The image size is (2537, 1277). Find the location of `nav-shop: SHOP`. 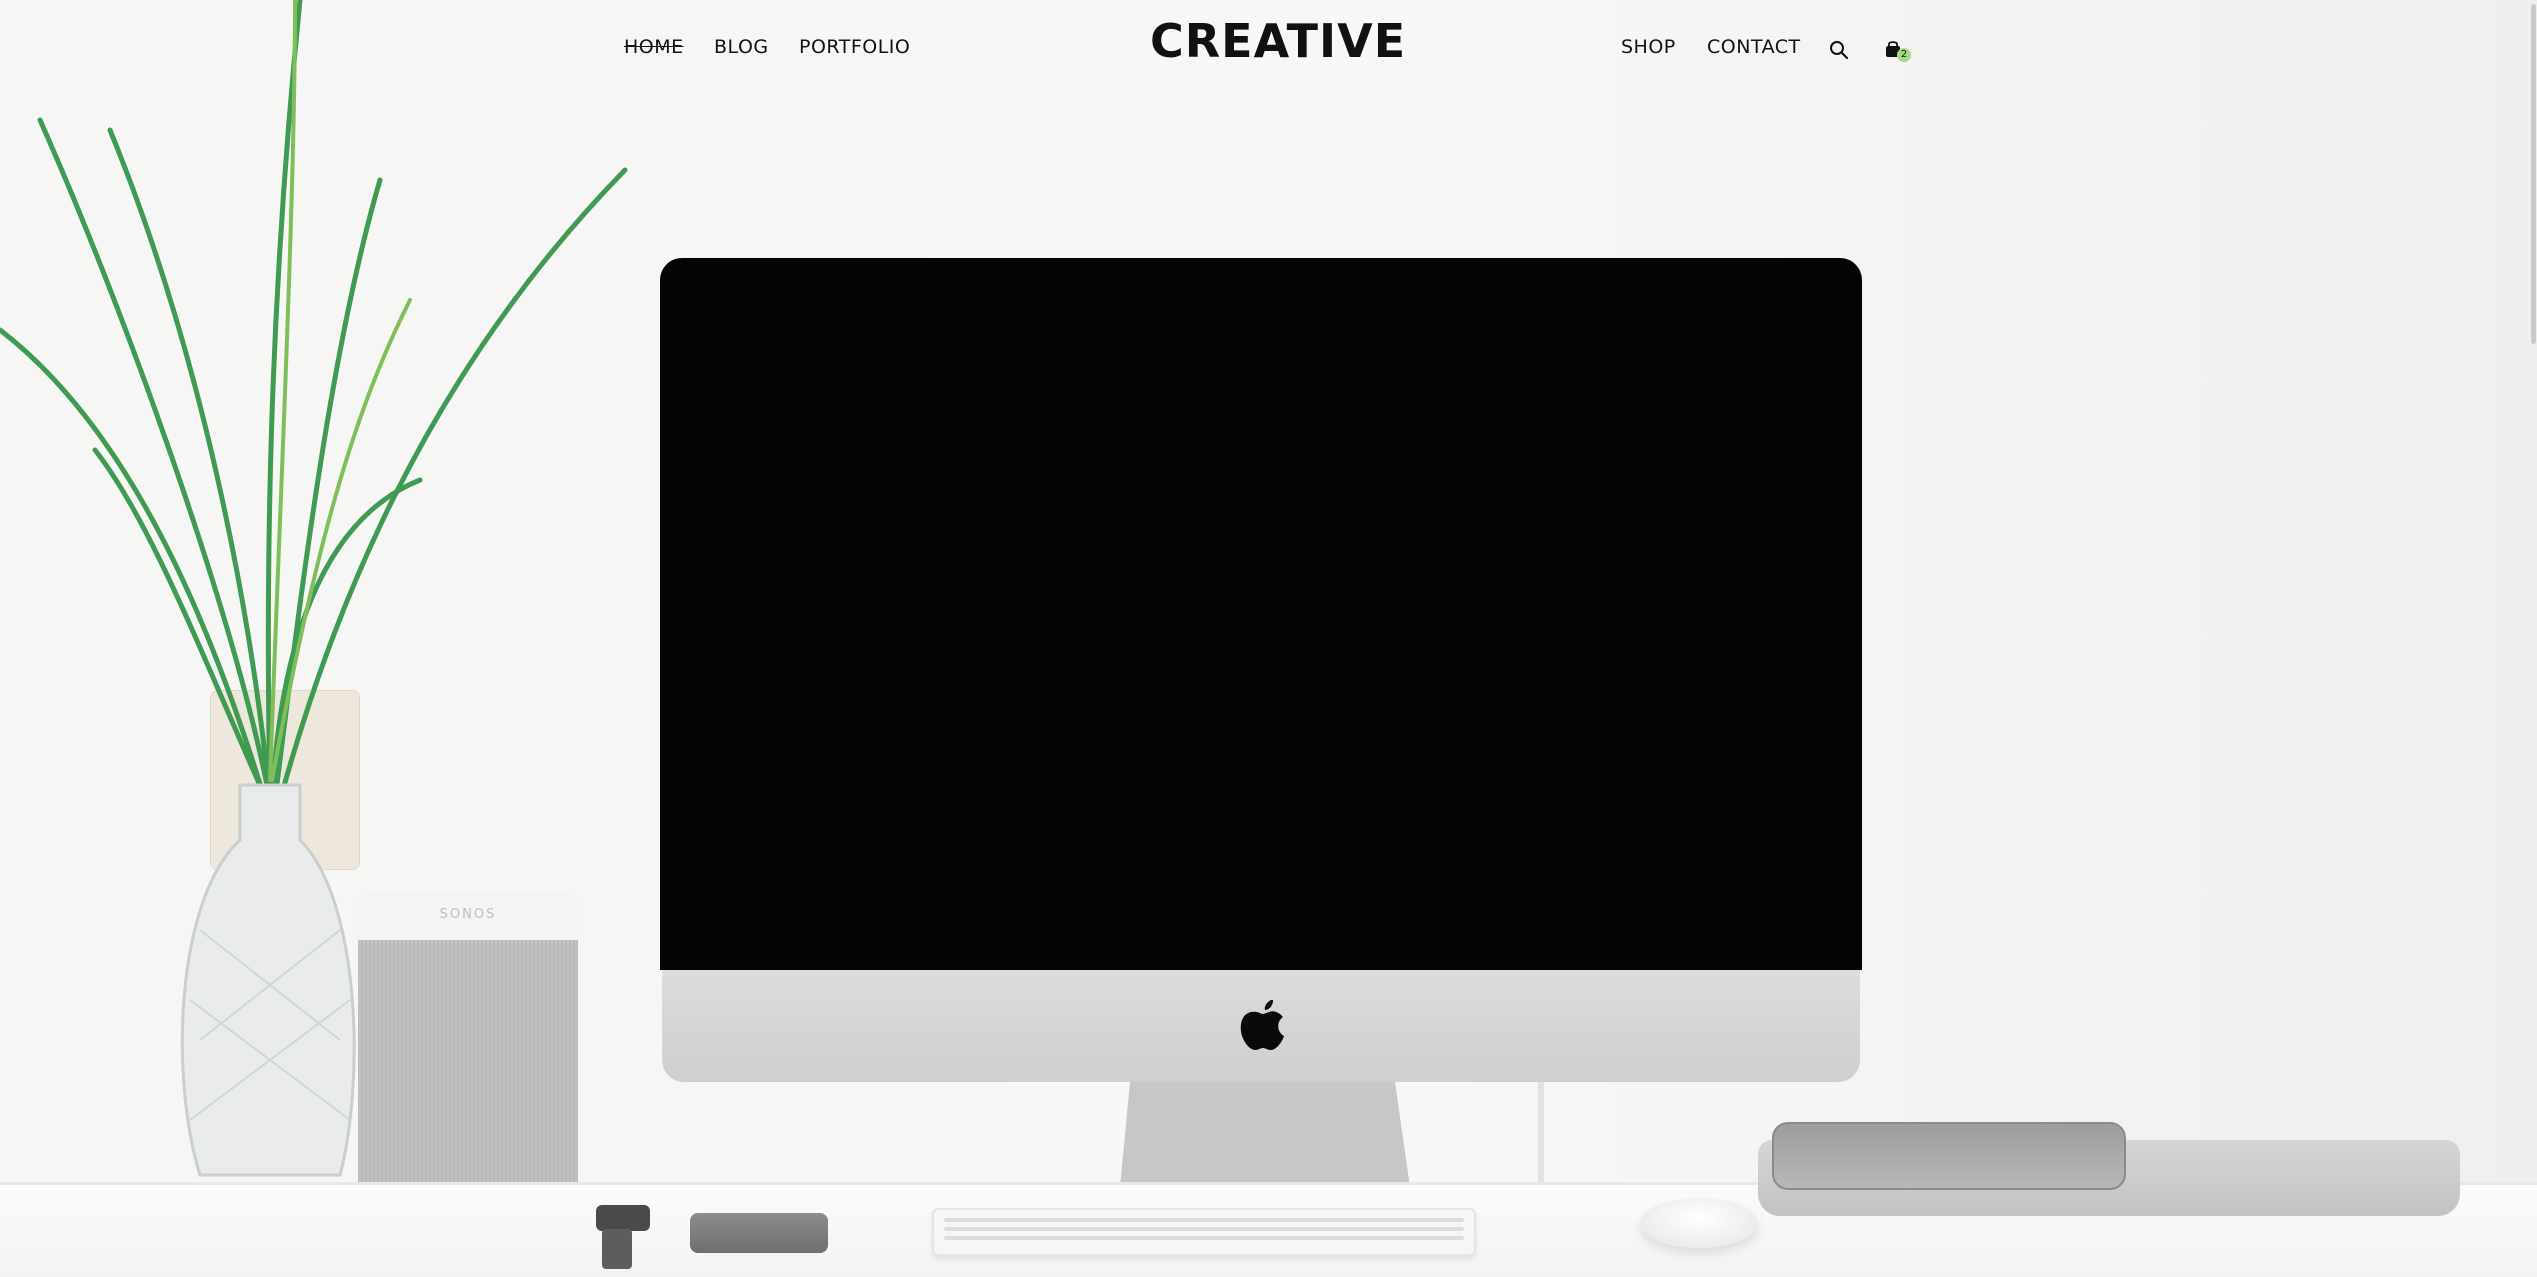

nav-shop: SHOP is located at coordinates (1648, 47).